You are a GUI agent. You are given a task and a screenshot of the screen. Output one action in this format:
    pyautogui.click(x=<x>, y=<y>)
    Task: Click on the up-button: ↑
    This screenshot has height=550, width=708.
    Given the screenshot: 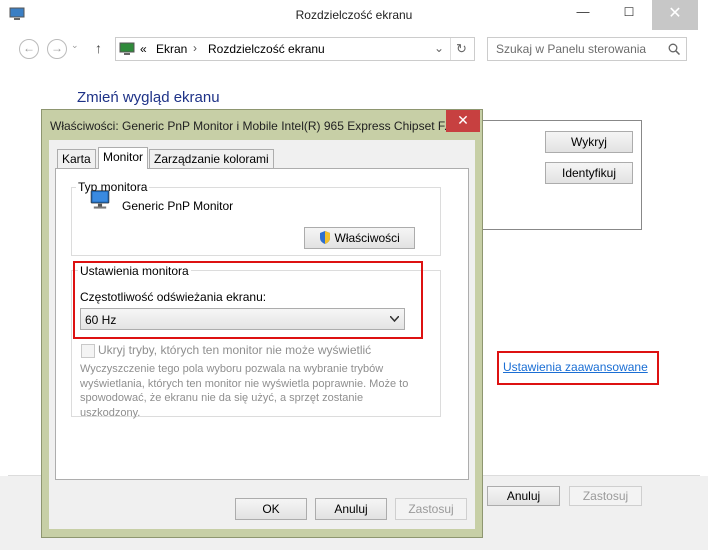 What is the action you would take?
    pyautogui.click(x=98, y=48)
    